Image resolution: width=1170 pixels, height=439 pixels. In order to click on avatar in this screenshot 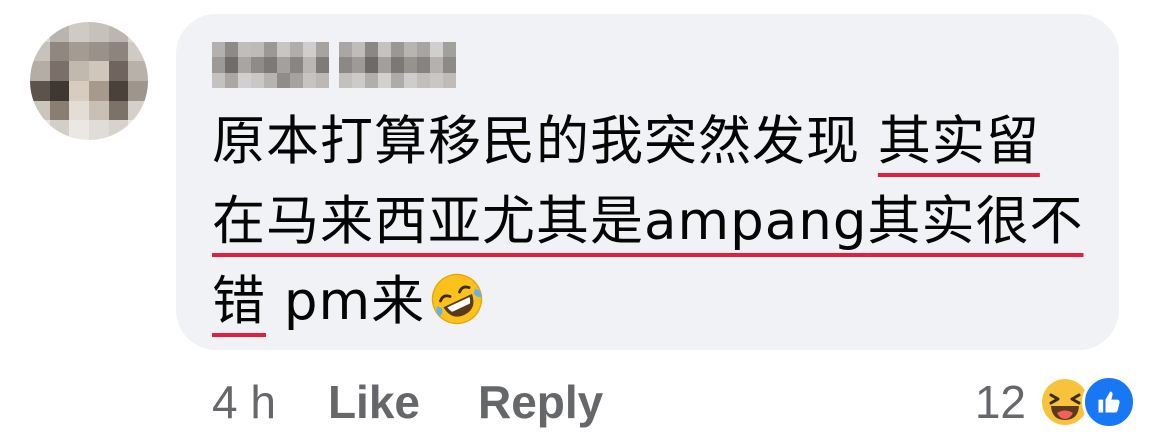, I will do `click(89, 81)`.